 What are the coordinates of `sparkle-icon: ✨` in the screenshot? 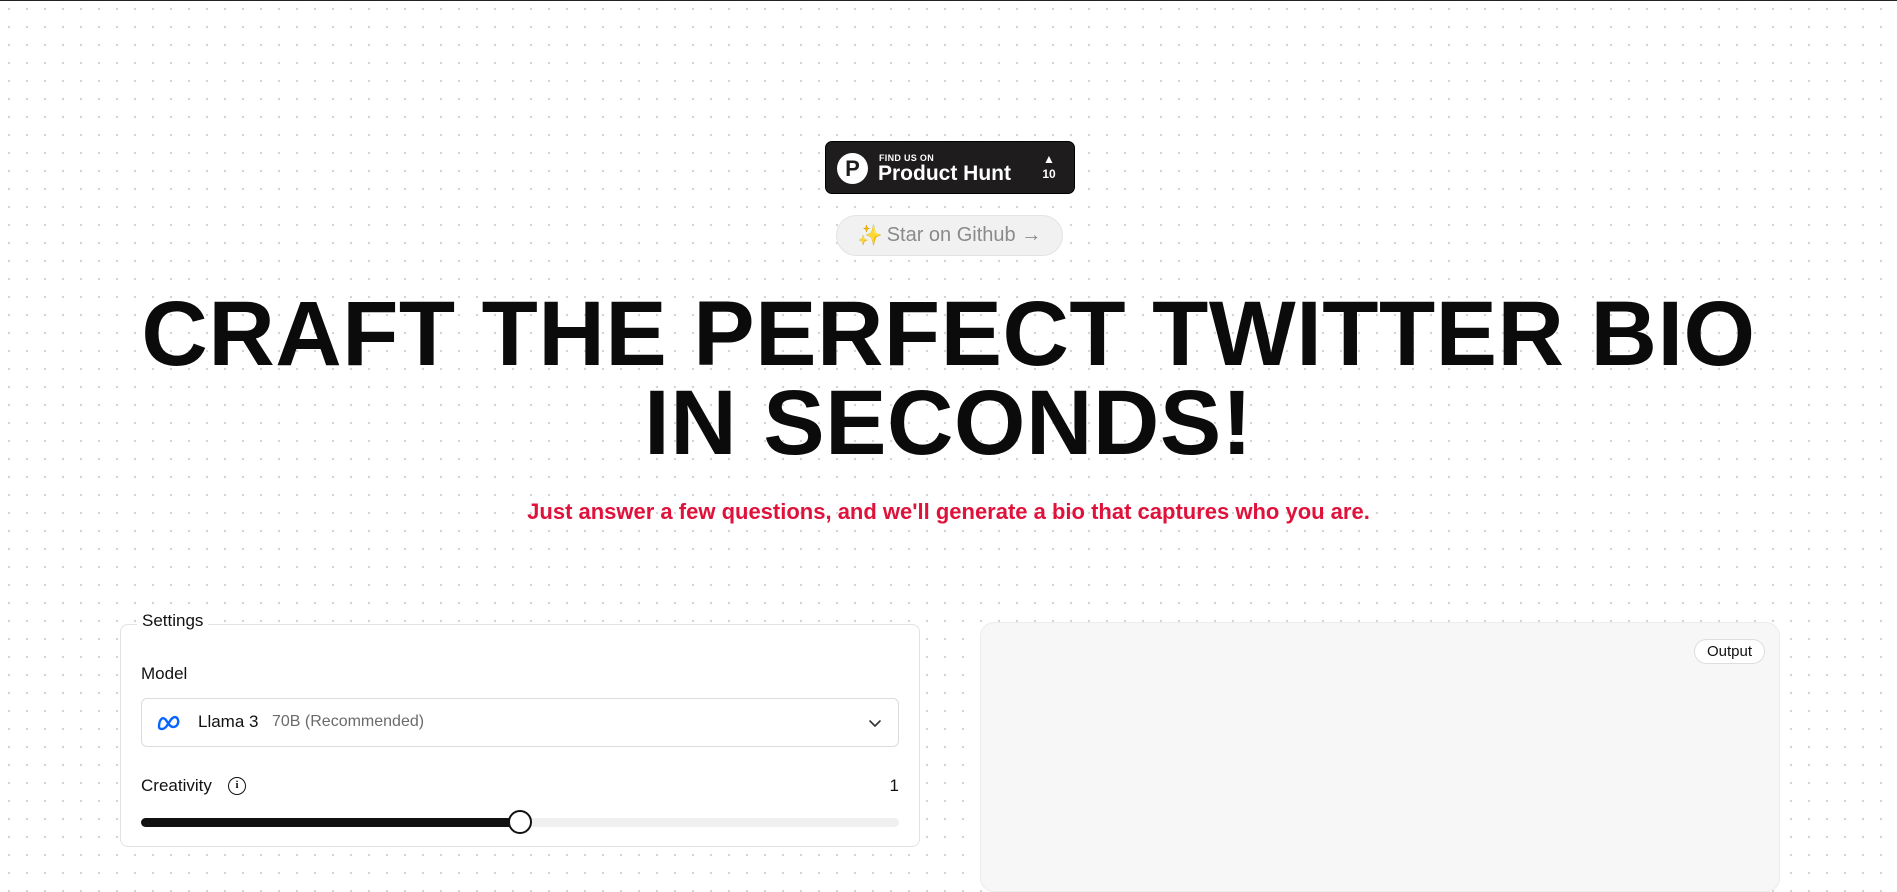 It's located at (870, 236).